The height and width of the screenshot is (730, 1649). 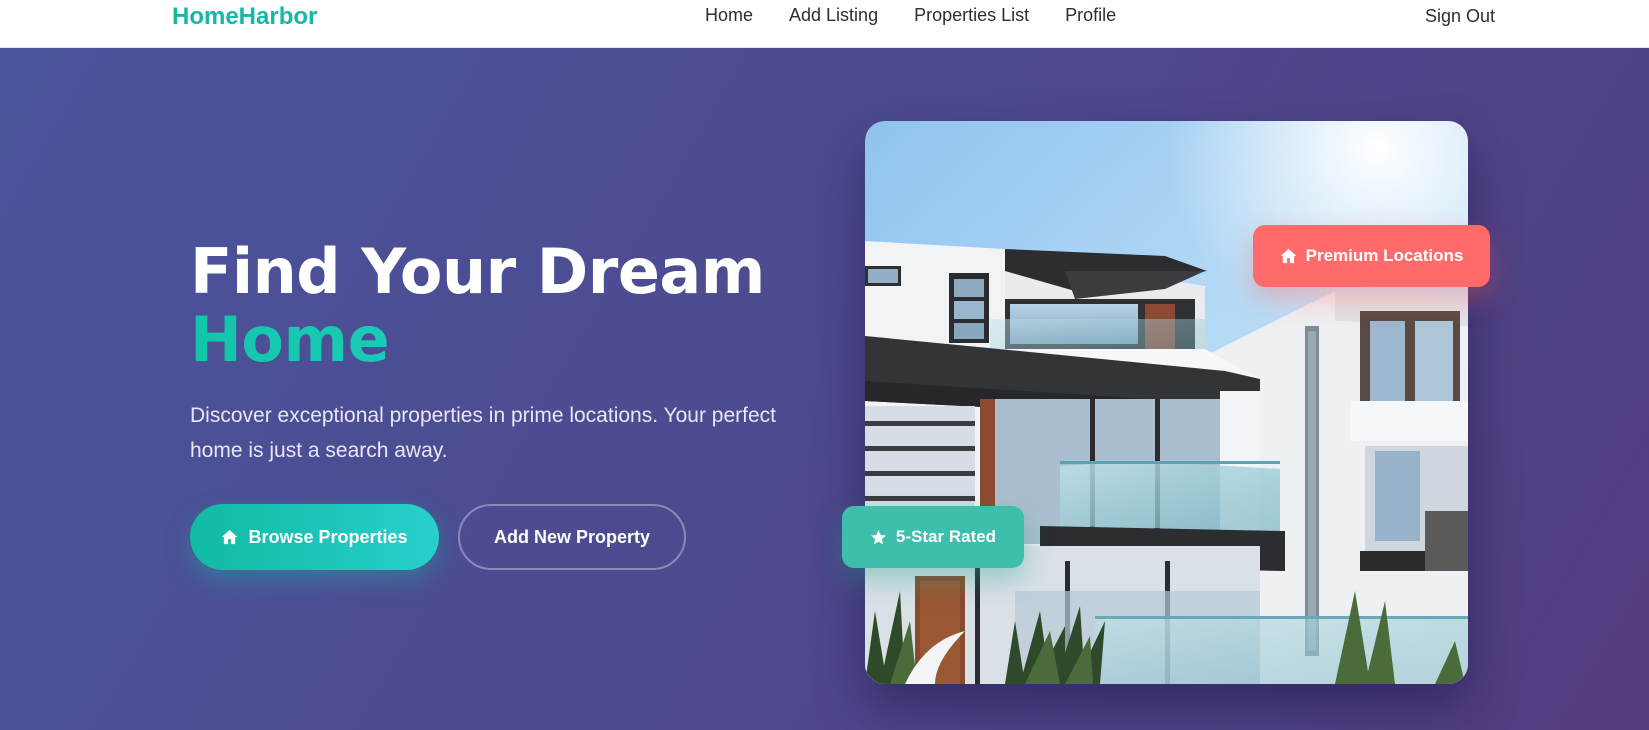 I want to click on premium-locations-badge: Premium Locations, so click(x=1371, y=256).